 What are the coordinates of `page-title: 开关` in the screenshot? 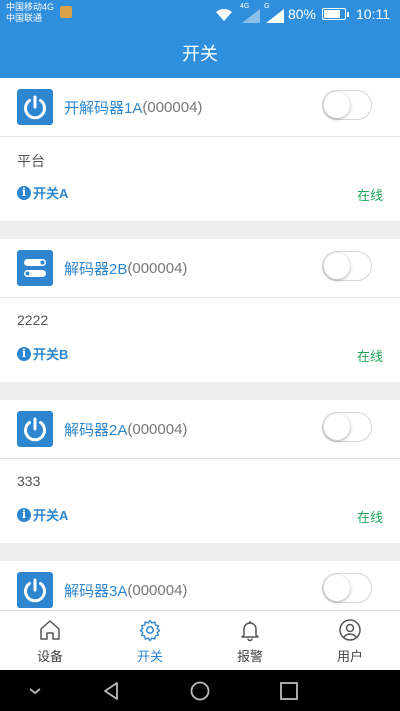 It's located at (200, 54).